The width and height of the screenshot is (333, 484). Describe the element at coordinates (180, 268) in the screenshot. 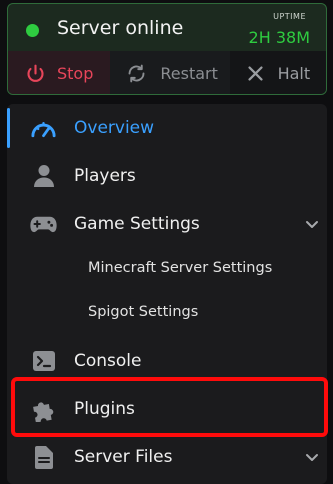

I see `submenu-item-label: Minecraft Server Settings` at that location.